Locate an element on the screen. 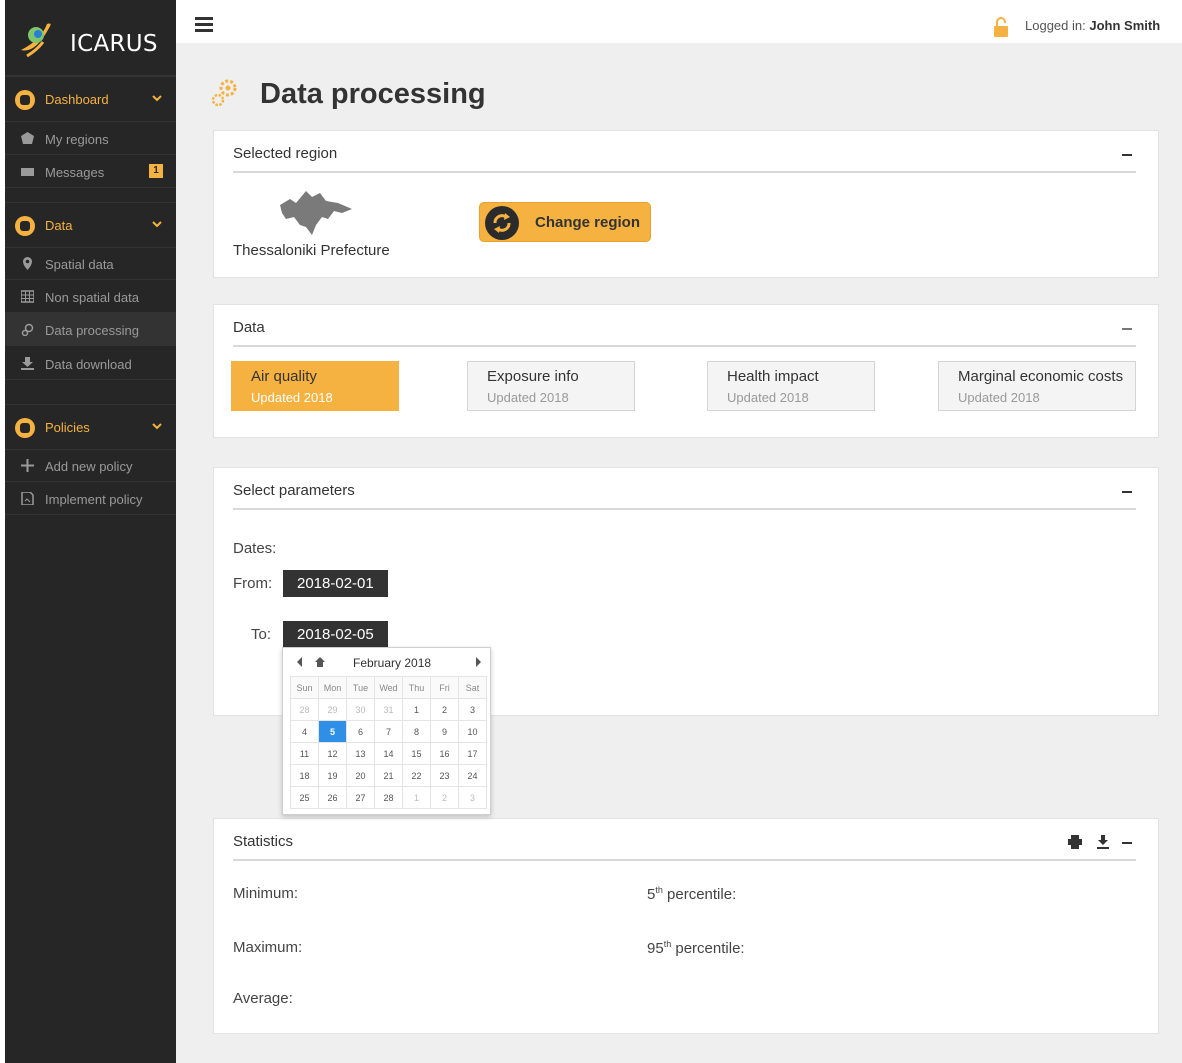  sidebar-item-spatial-data: Spatial data is located at coordinates (90, 263).